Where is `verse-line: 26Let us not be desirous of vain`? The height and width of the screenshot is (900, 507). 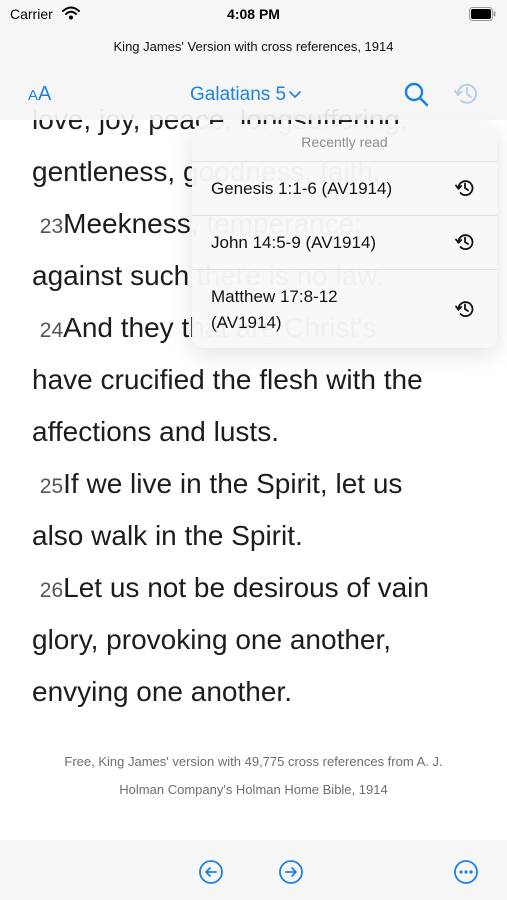 verse-line: 26Let us not be desirous of vain is located at coordinates (262, 588).